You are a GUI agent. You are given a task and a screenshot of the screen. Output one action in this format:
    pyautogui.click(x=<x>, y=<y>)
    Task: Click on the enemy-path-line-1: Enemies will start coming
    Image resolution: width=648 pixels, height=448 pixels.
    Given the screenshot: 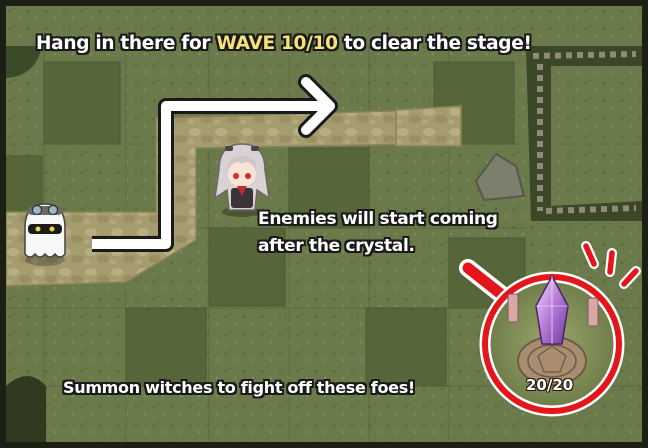 What is the action you would take?
    pyautogui.click(x=378, y=219)
    